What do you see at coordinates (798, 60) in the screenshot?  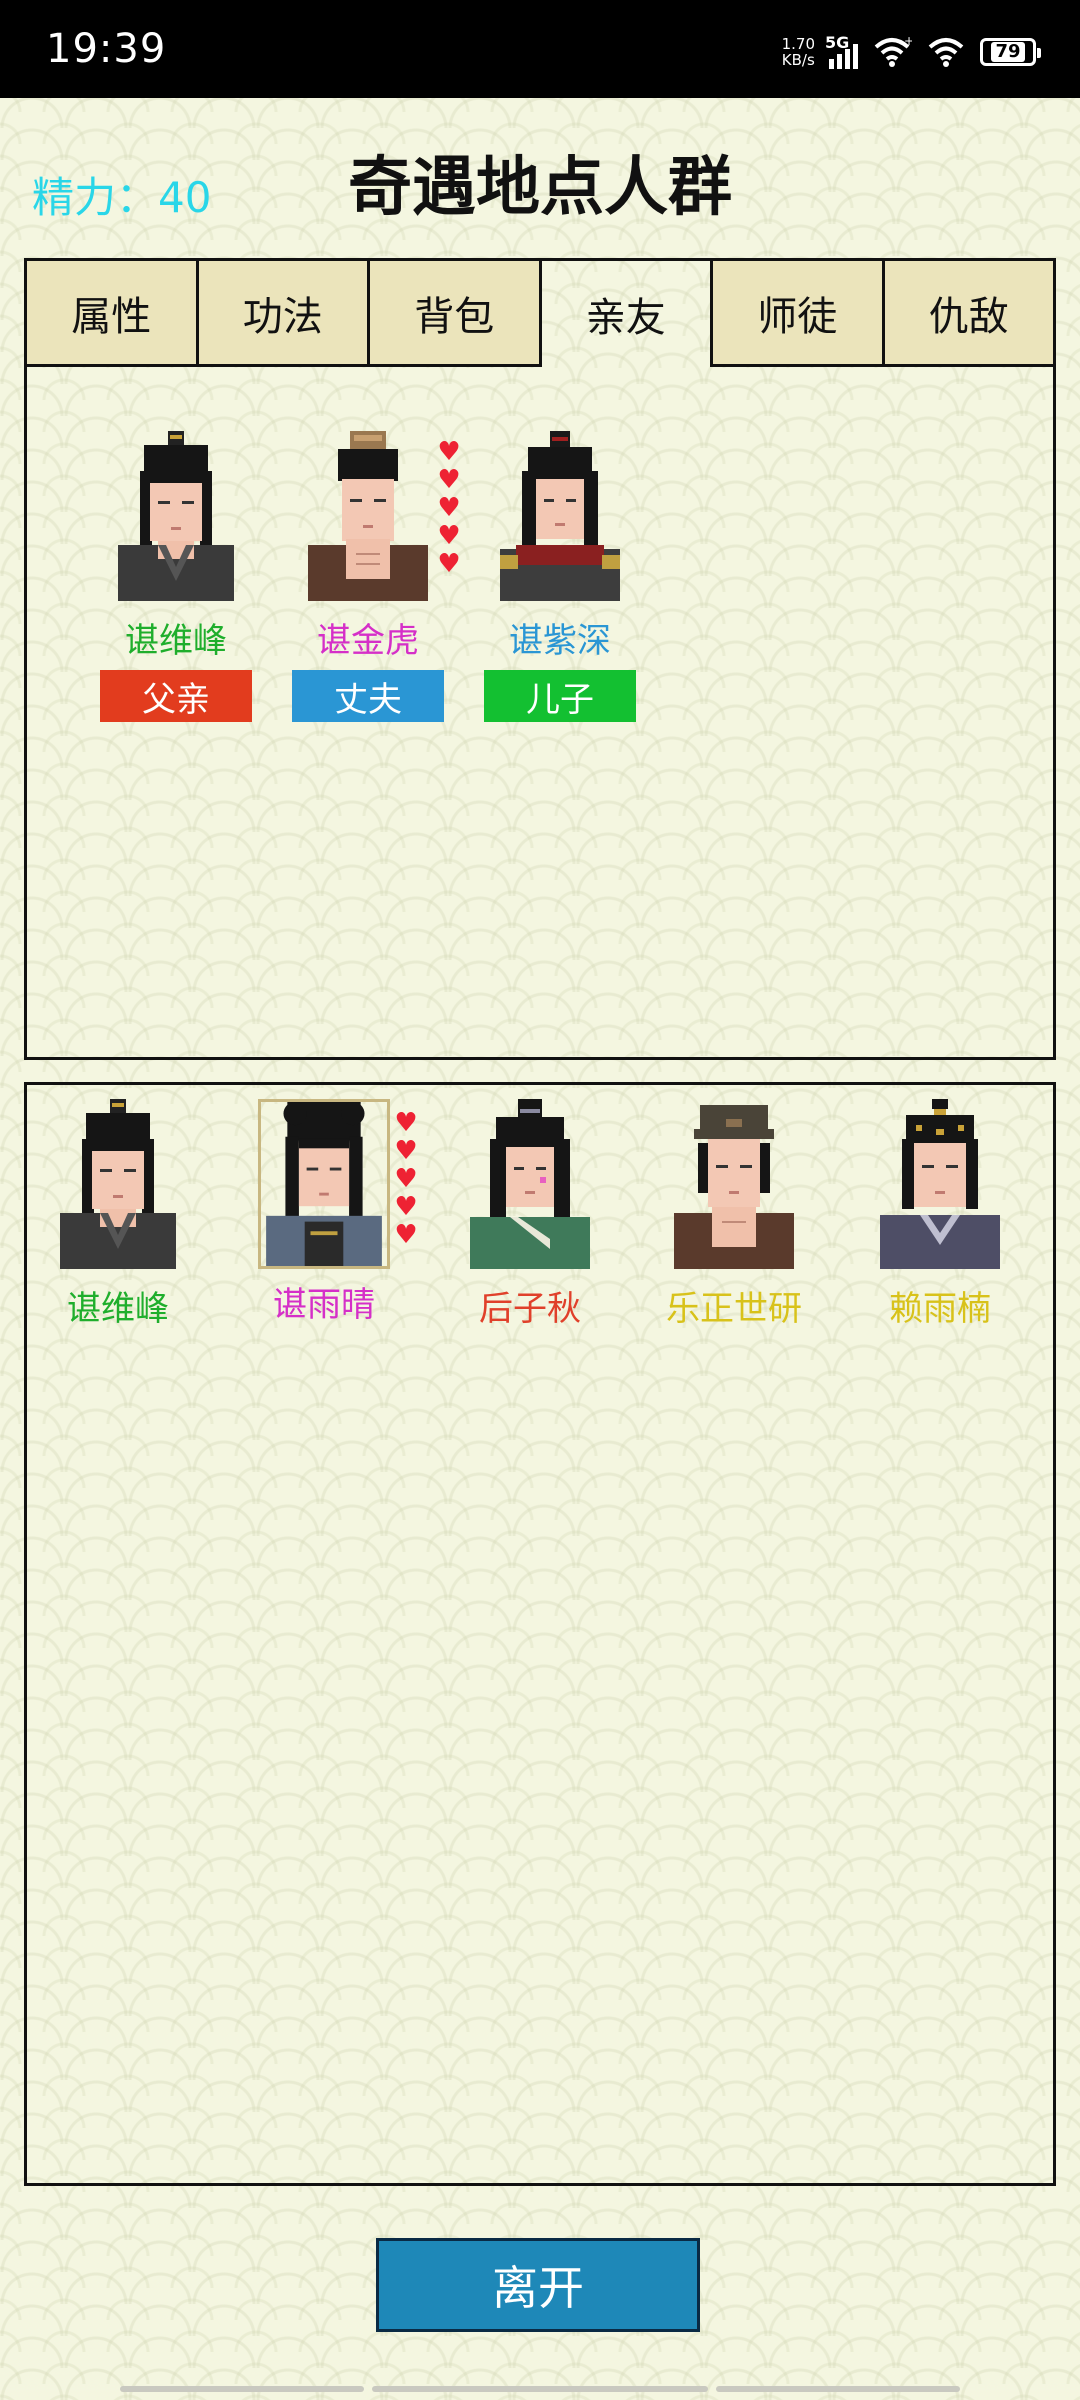 I see `net-speed-unit: KB/s` at bounding box center [798, 60].